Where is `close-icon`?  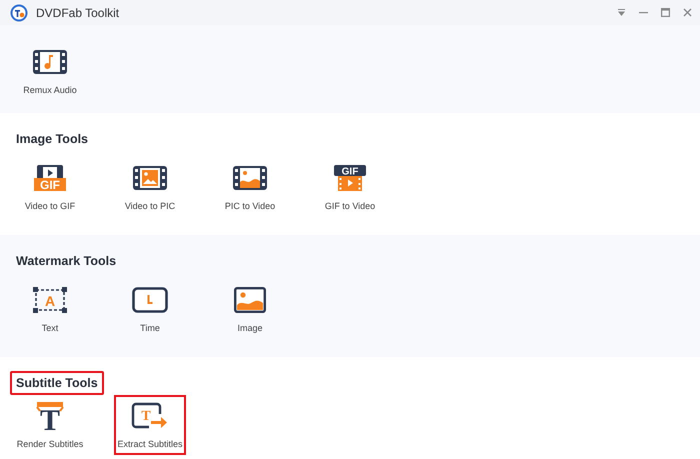 close-icon is located at coordinates (687, 12).